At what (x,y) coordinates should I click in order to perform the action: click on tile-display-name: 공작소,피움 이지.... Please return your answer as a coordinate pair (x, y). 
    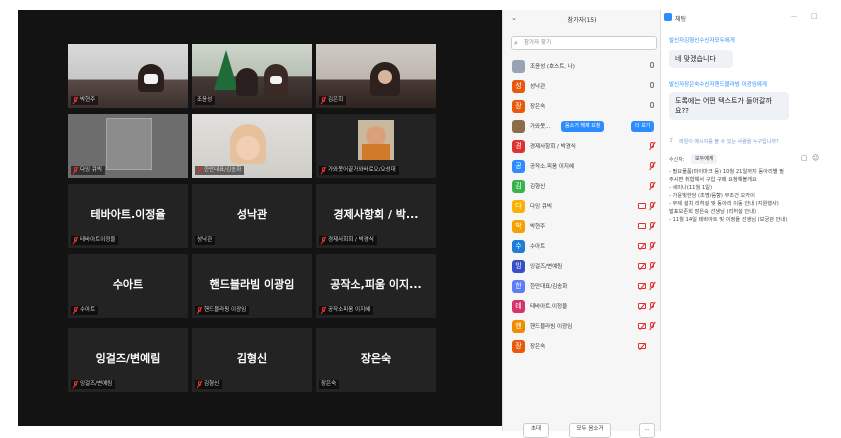
    Looking at the image, I should click on (376, 284).